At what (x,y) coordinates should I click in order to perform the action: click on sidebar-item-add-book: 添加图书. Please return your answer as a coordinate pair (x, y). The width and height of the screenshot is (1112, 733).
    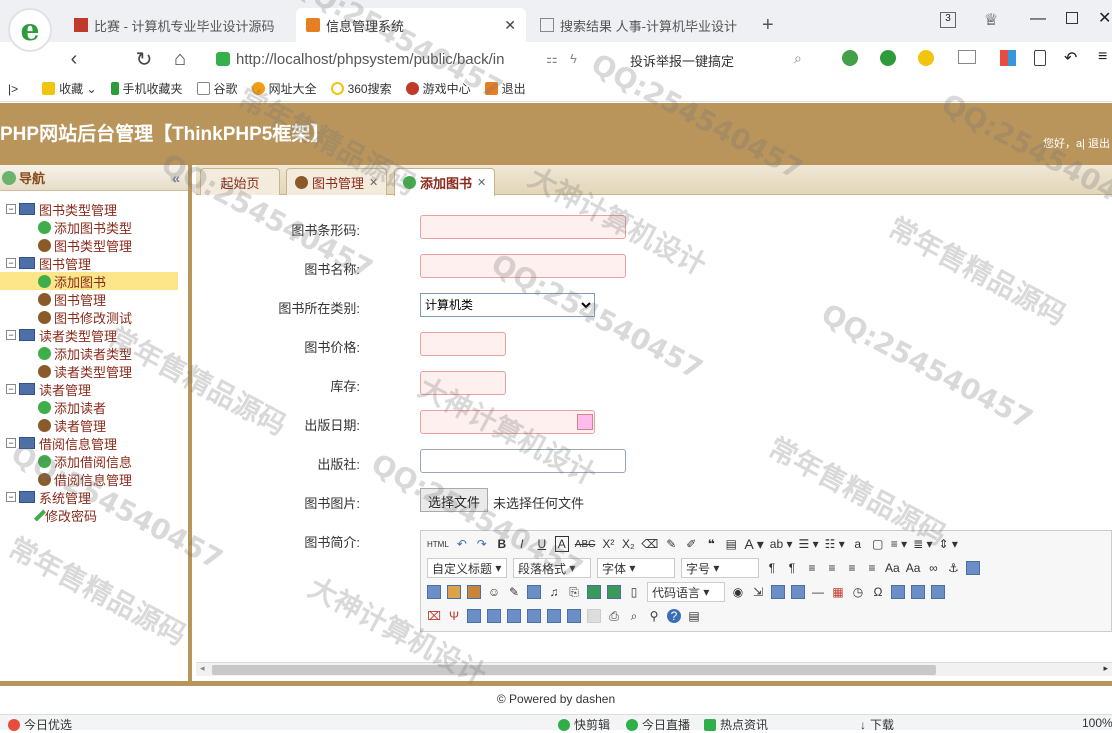
    Looking at the image, I should click on (89, 281).